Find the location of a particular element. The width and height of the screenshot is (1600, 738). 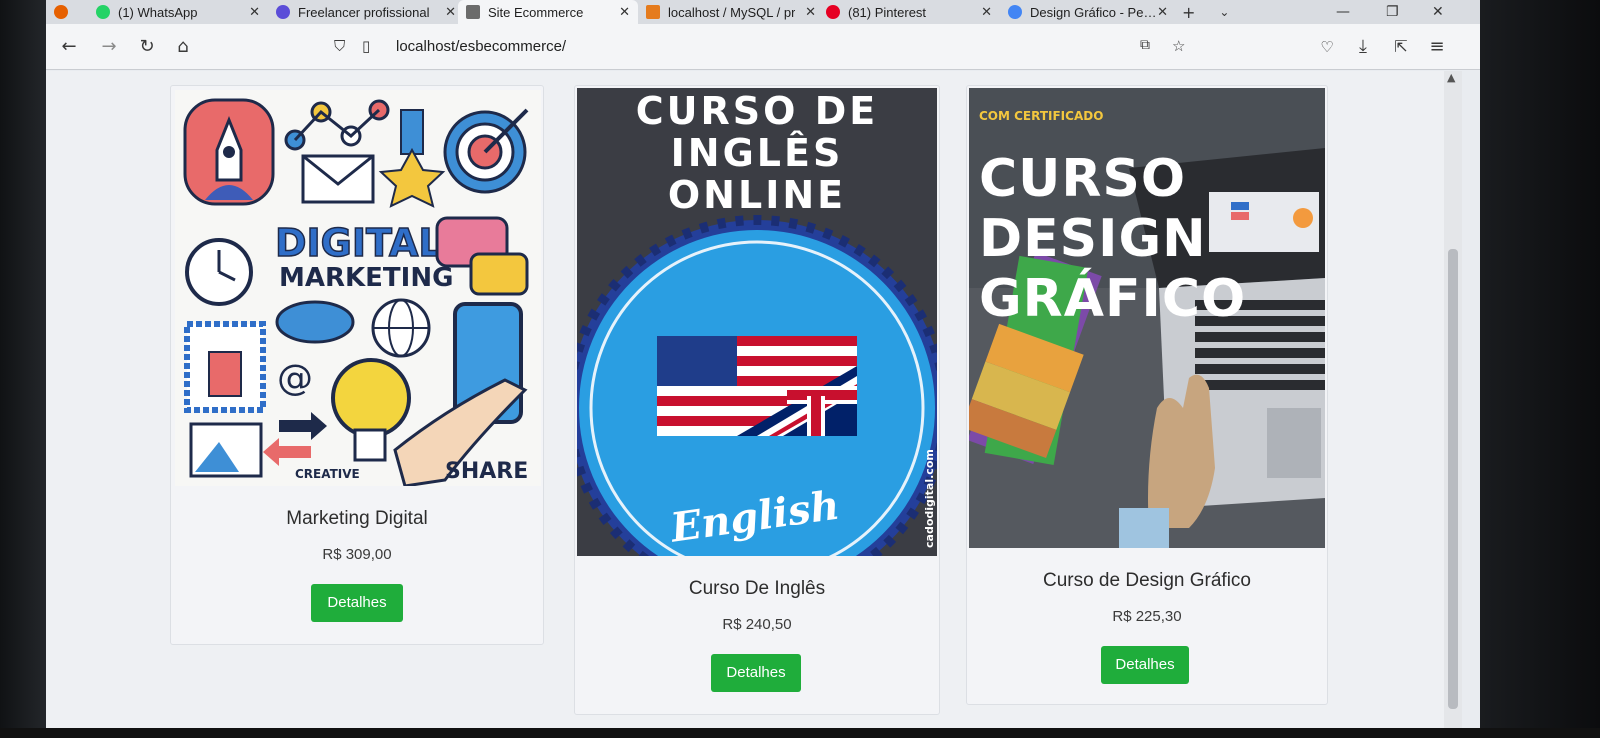

product-title: Curso de Design Gráfico is located at coordinates (1147, 581).